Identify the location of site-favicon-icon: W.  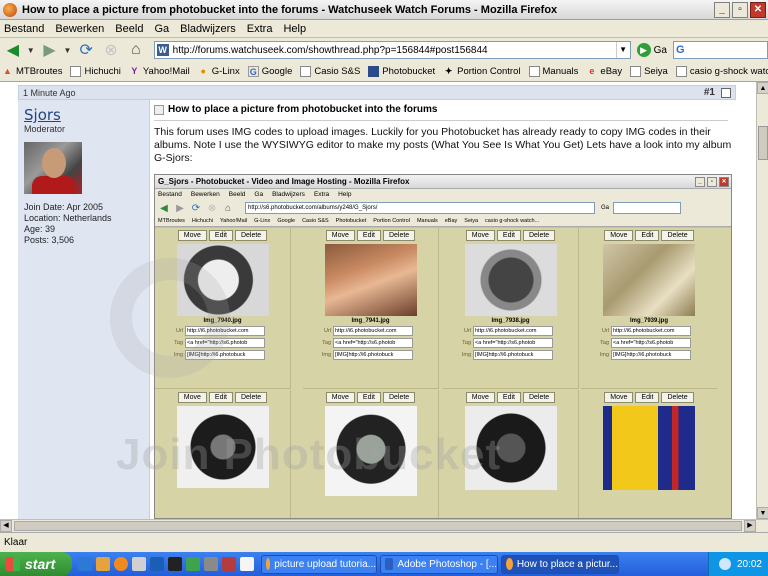
(162, 50).